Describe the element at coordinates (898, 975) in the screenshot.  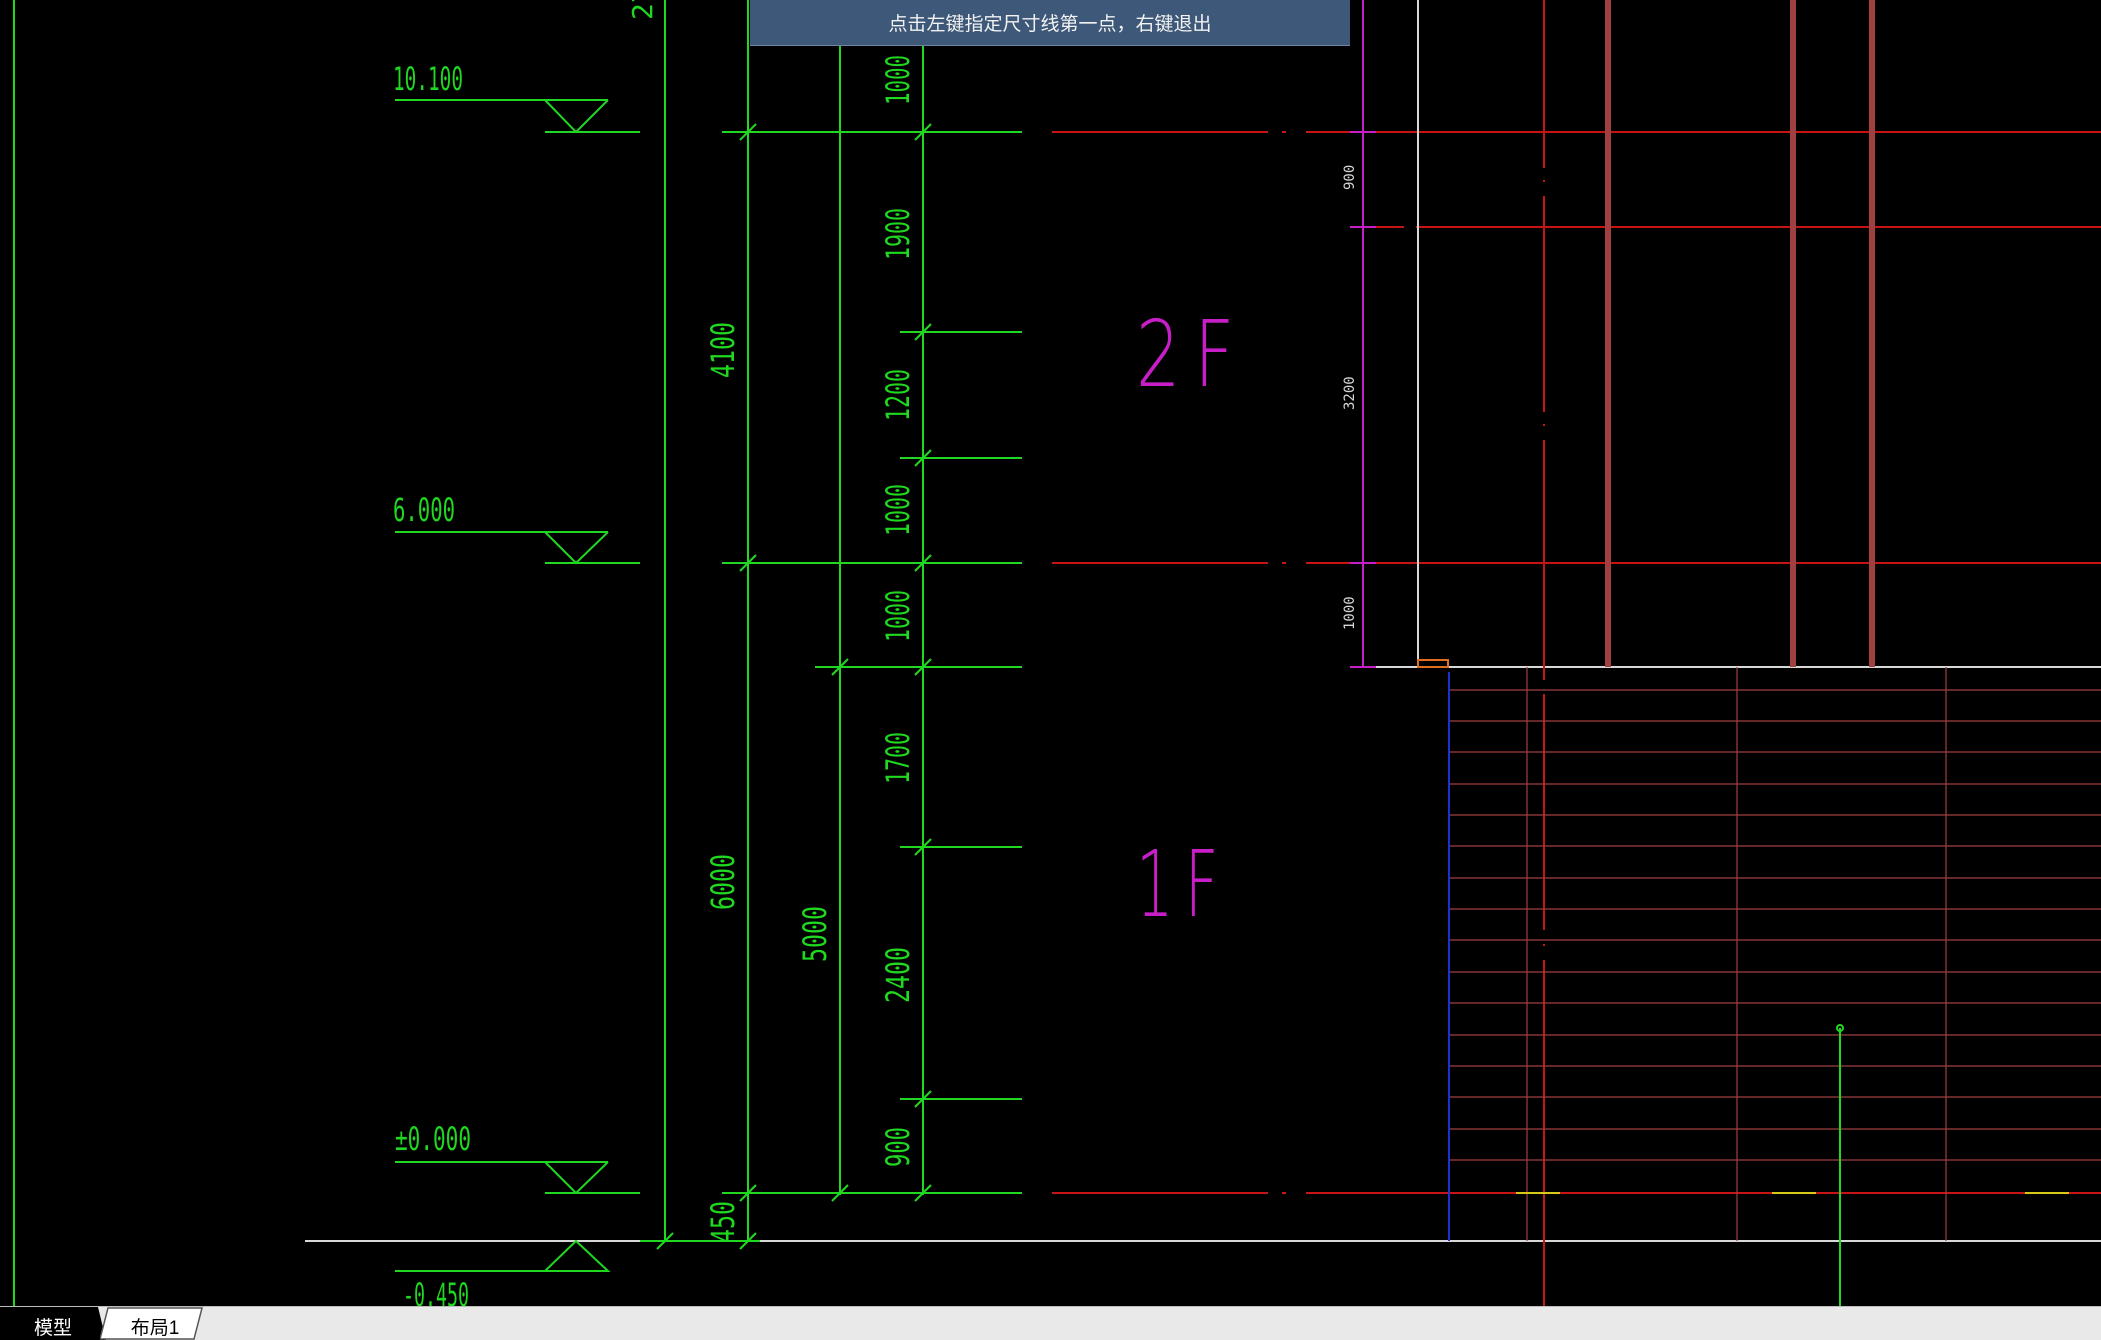
I see `dim-text-2400: 2400` at that location.